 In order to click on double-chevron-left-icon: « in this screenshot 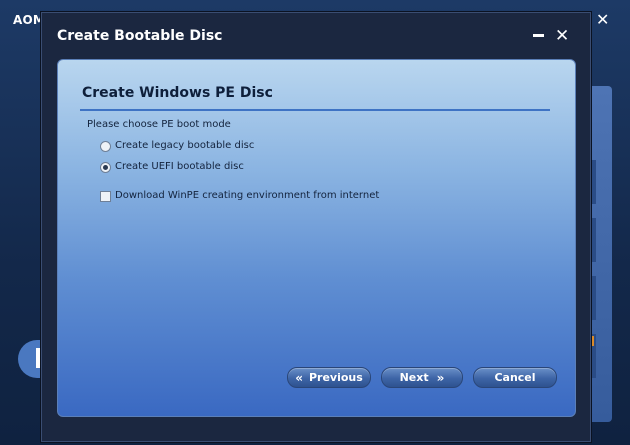, I will do `click(299, 377)`.